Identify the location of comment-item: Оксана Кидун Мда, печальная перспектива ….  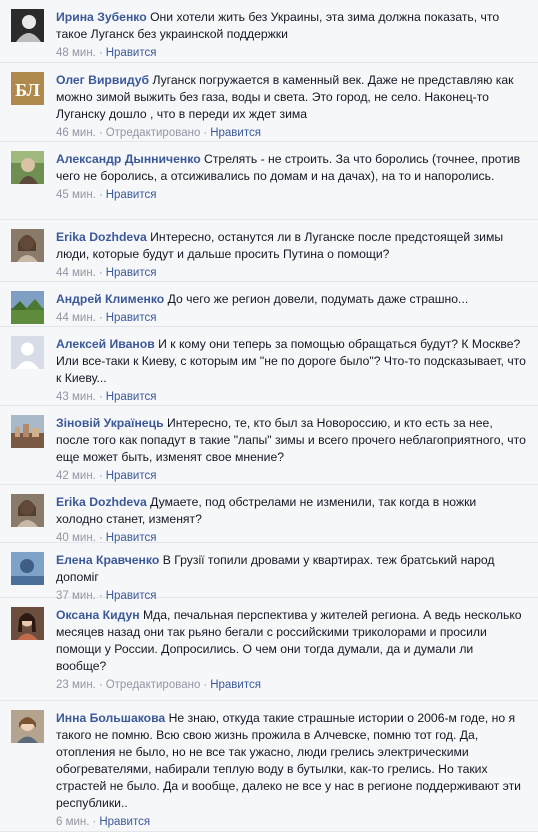
(269, 649).